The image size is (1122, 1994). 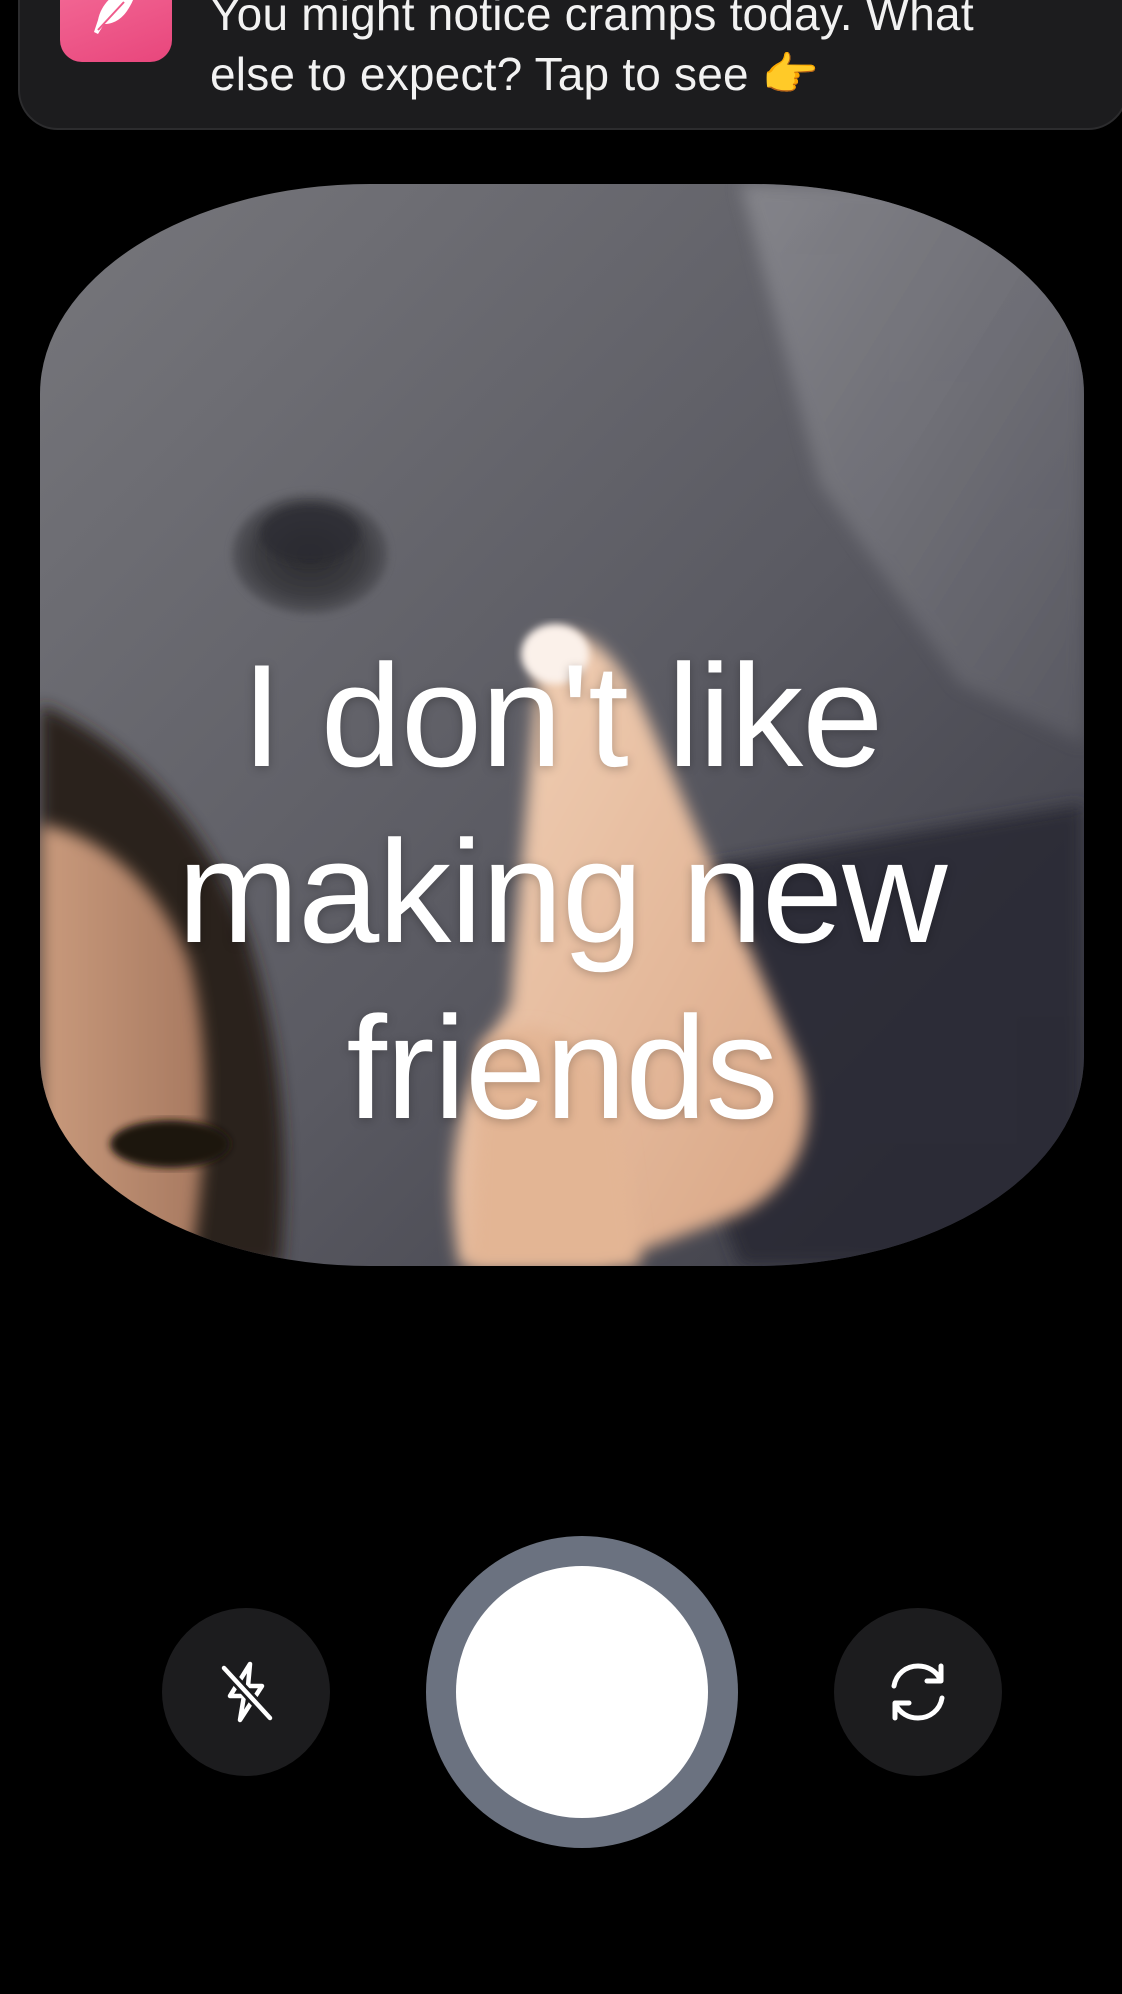 What do you see at coordinates (515, 74) in the screenshot?
I see `notification-line-2: else to expect? Tap to see 👉` at bounding box center [515, 74].